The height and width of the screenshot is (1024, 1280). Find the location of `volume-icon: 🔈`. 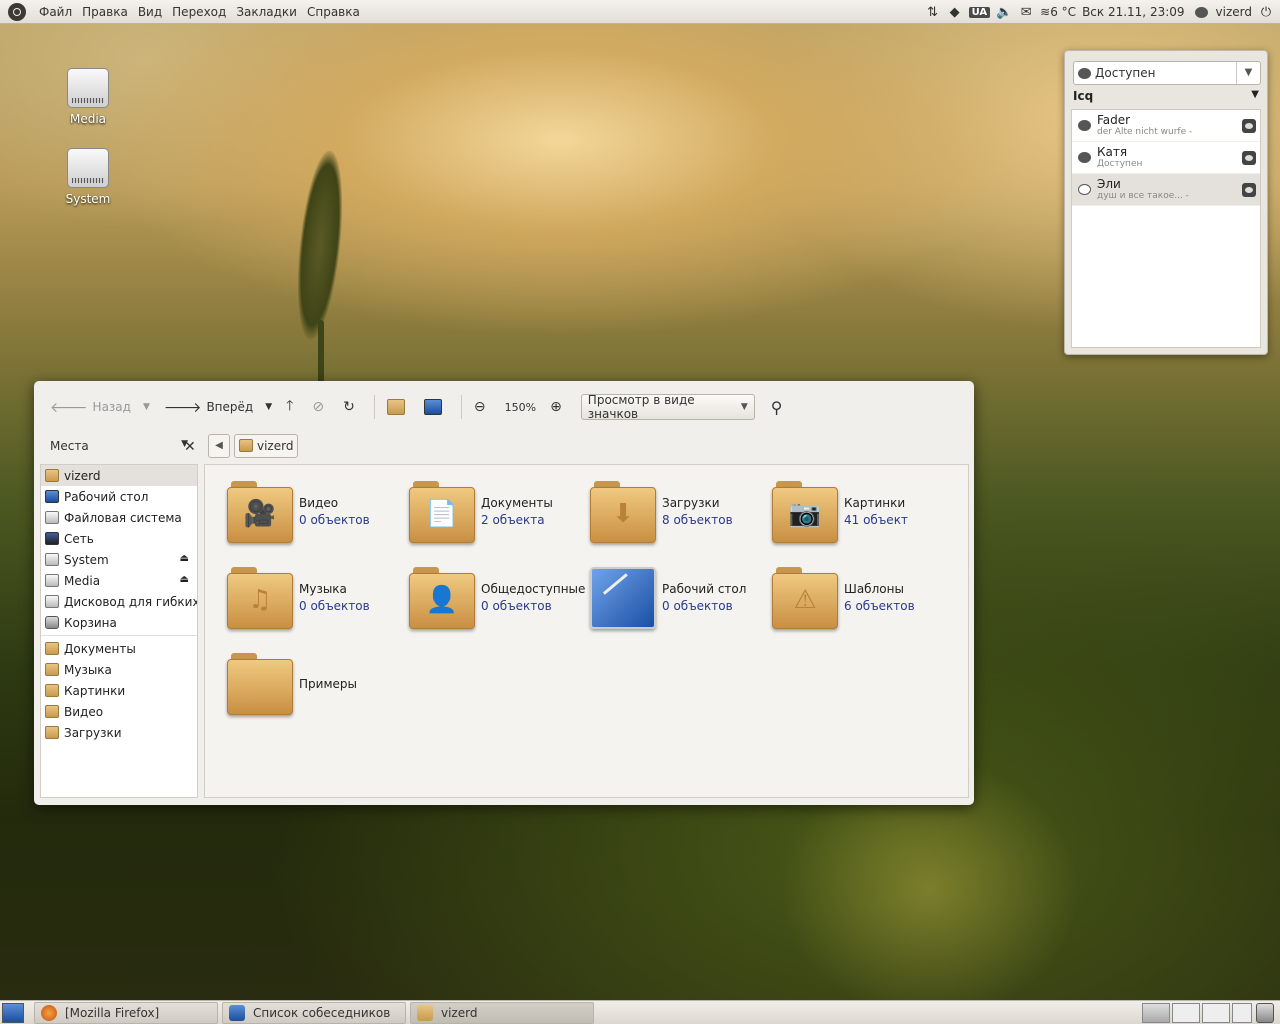

volume-icon: 🔈 is located at coordinates (1004, 12).